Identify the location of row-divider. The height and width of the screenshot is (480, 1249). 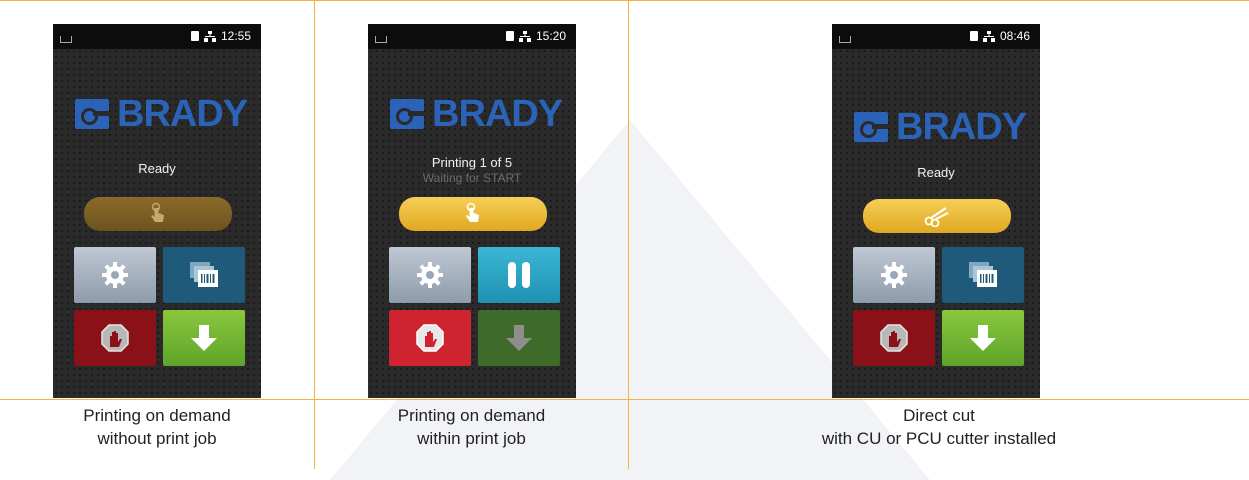
(624, 399).